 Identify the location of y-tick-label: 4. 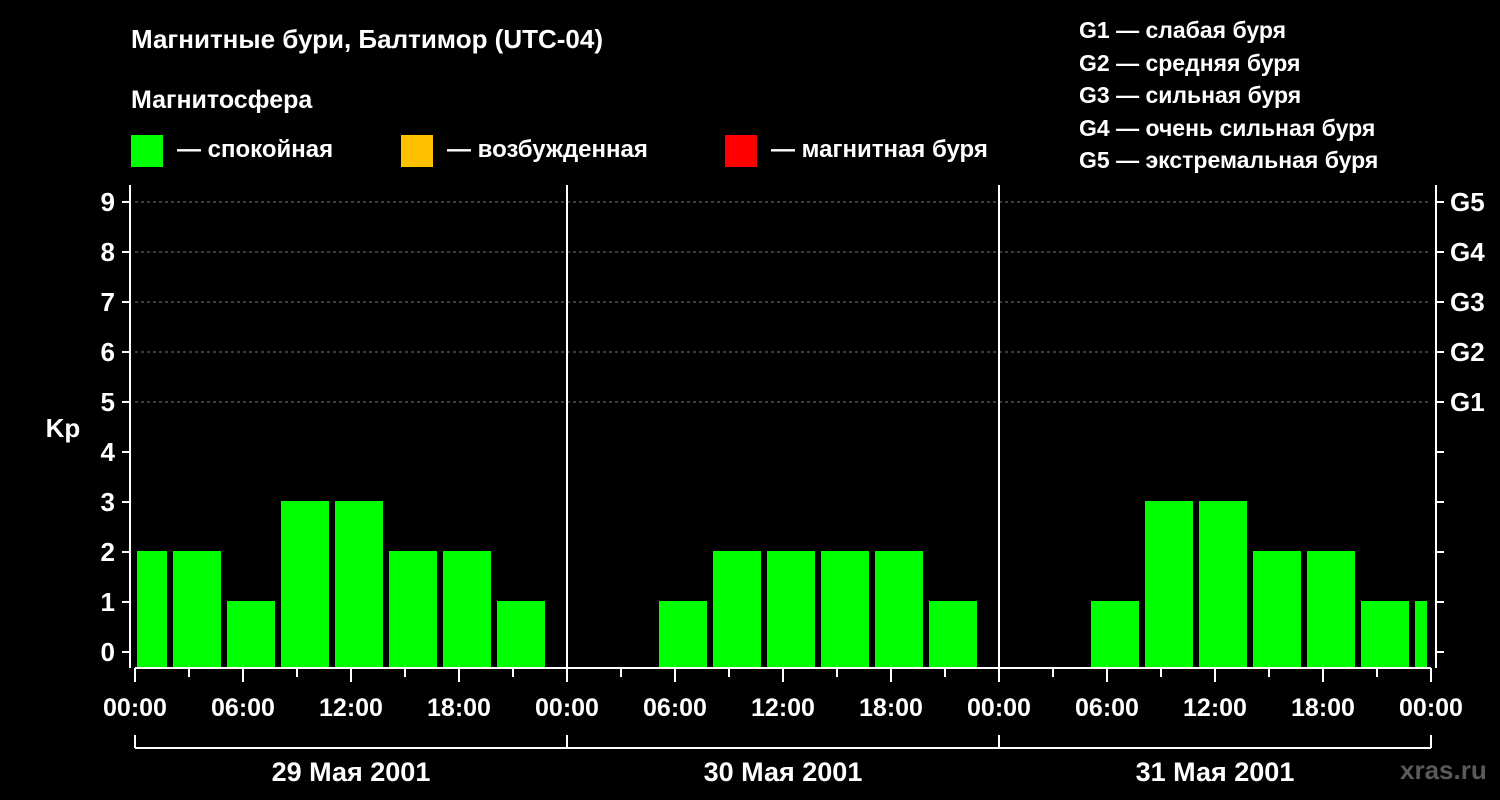
(108, 452).